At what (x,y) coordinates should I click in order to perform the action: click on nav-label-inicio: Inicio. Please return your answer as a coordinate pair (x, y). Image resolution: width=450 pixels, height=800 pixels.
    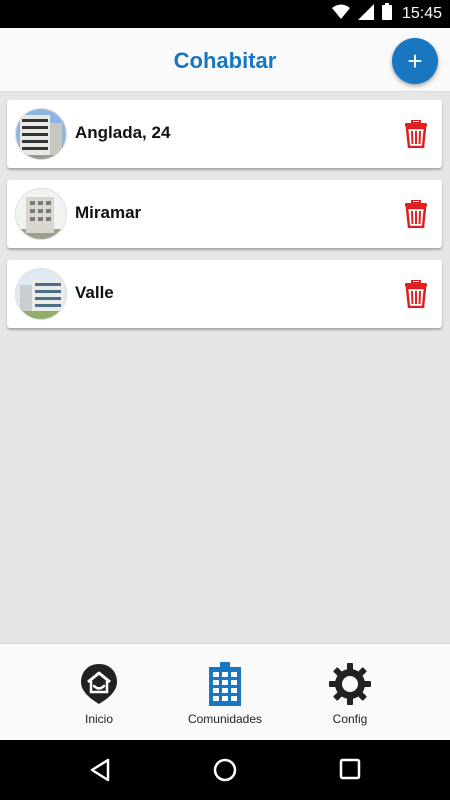
    Looking at the image, I should click on (98, 719).